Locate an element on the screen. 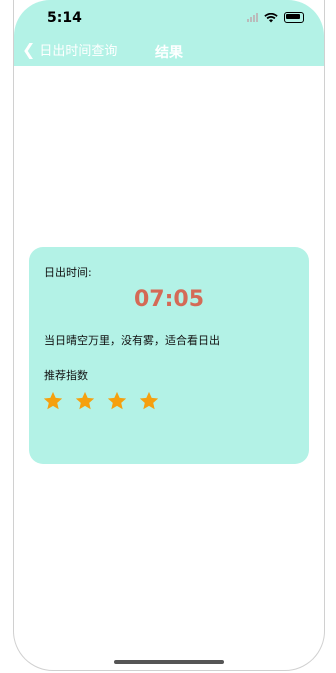  rating-stars is located at coordinates (101, 401).